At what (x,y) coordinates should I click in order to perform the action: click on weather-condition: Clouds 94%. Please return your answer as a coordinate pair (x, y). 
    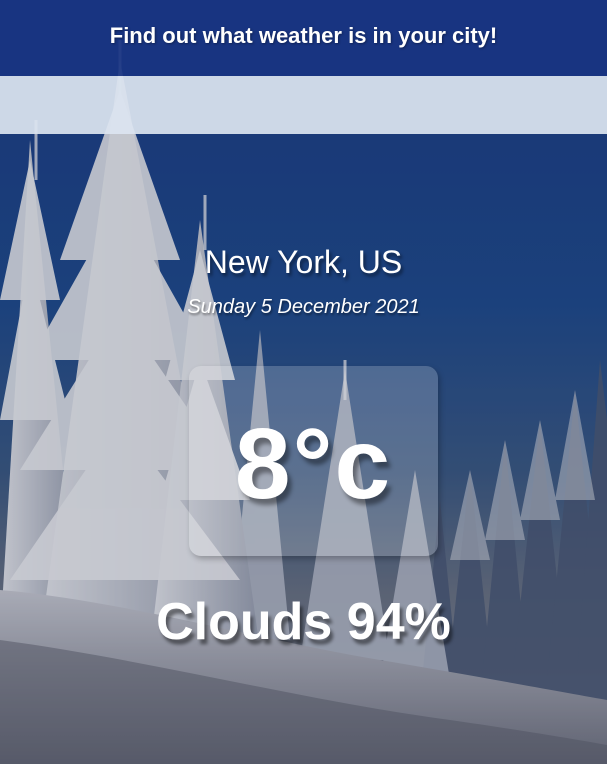
    Looking at the image, I should click on (303, 622).